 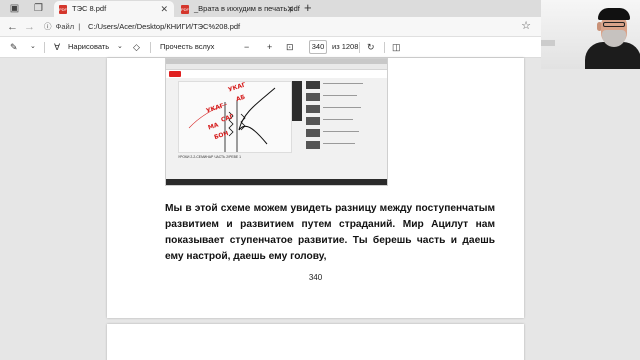 What do you see at coordinates (345, 46) in the screenshot?
I see `page-total: из 1208` at bounding box center [345, 46].